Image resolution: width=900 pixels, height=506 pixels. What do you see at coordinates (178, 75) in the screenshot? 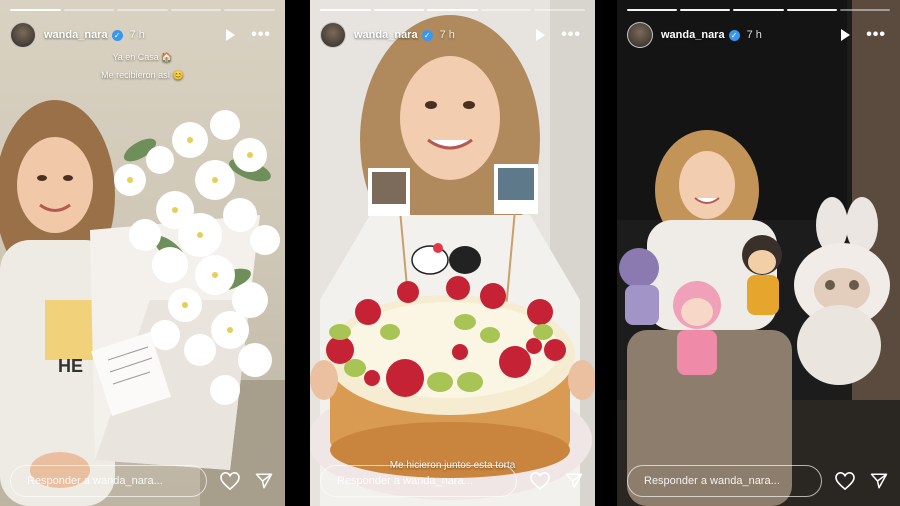
I see `smile-emoji-icon: 😊` at bounding box center [178, 75].